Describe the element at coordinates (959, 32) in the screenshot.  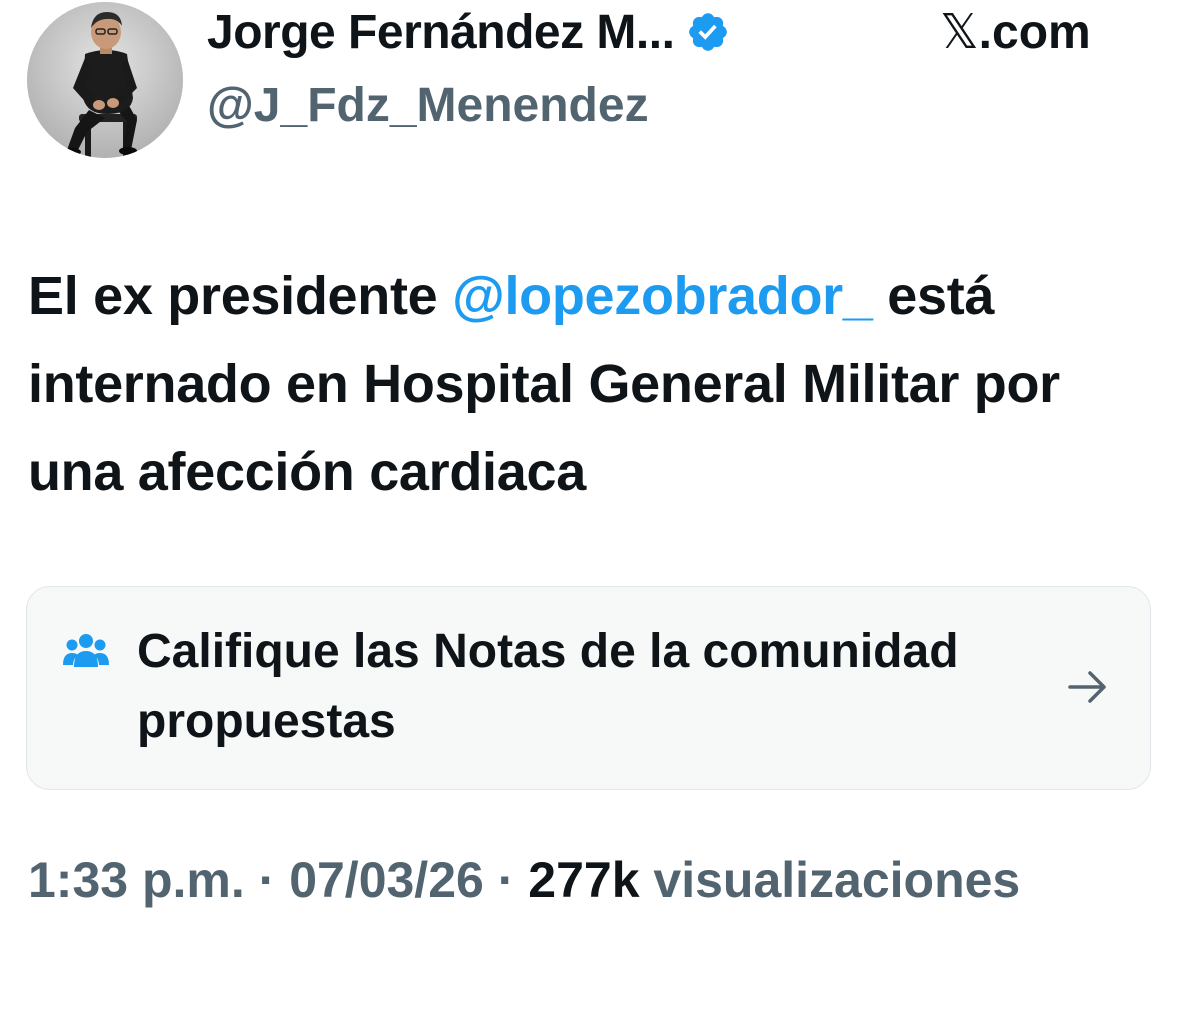
I see `x-logo-icon: 𝕏` at that location.